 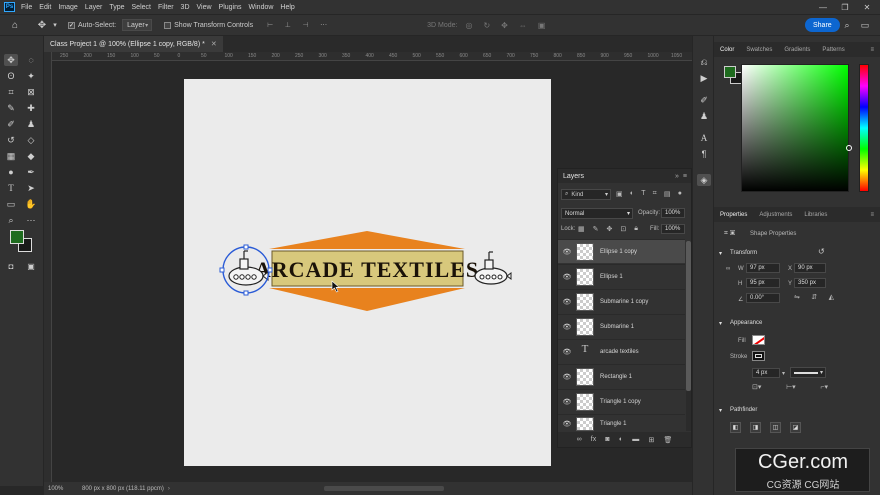 I want to click on layer-row-submarine-1-copy: 👁︎ Submarine 1 copy, so click(x=621, y=301).